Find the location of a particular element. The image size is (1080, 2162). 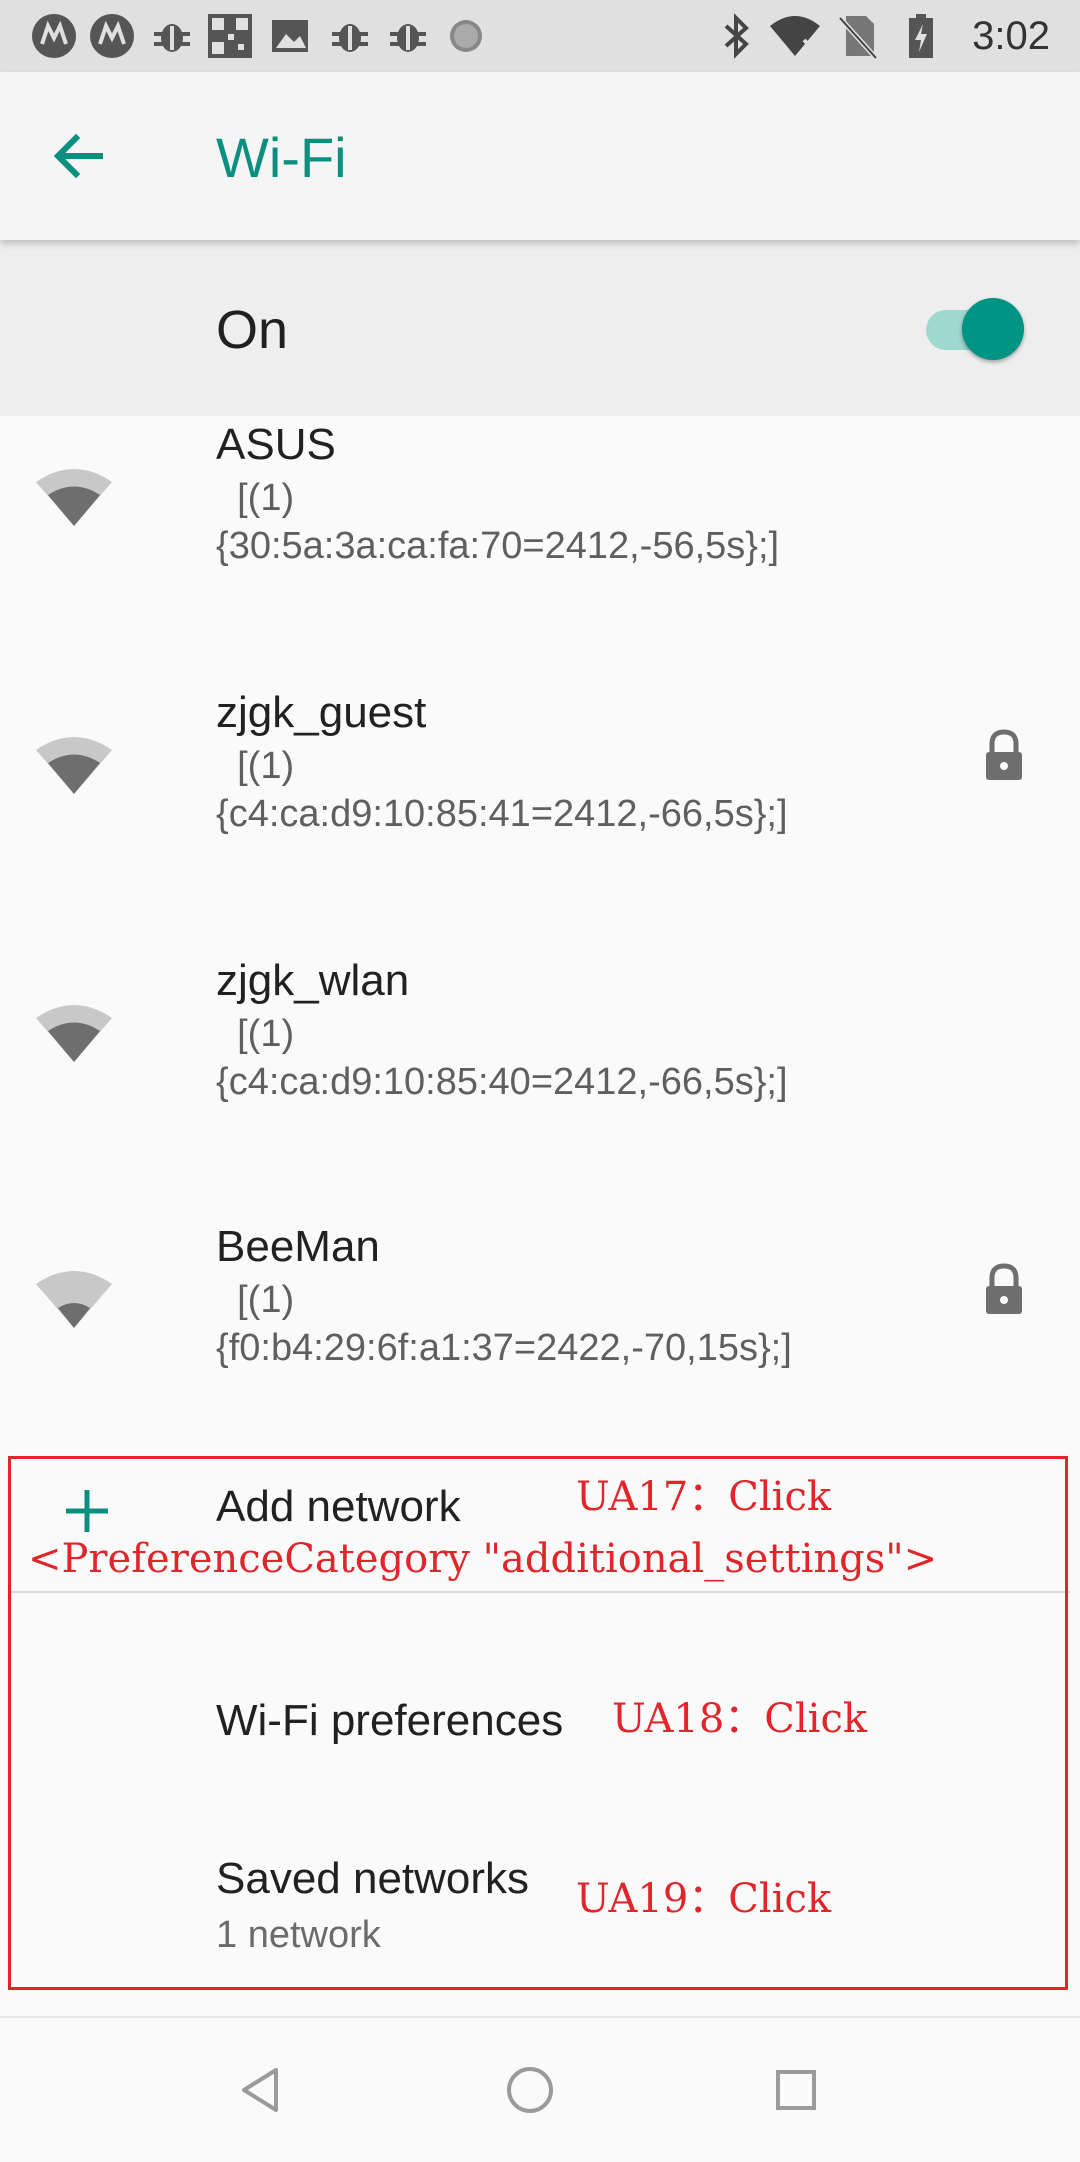

clock: 3:02 is located at coordinates (1011, 36).